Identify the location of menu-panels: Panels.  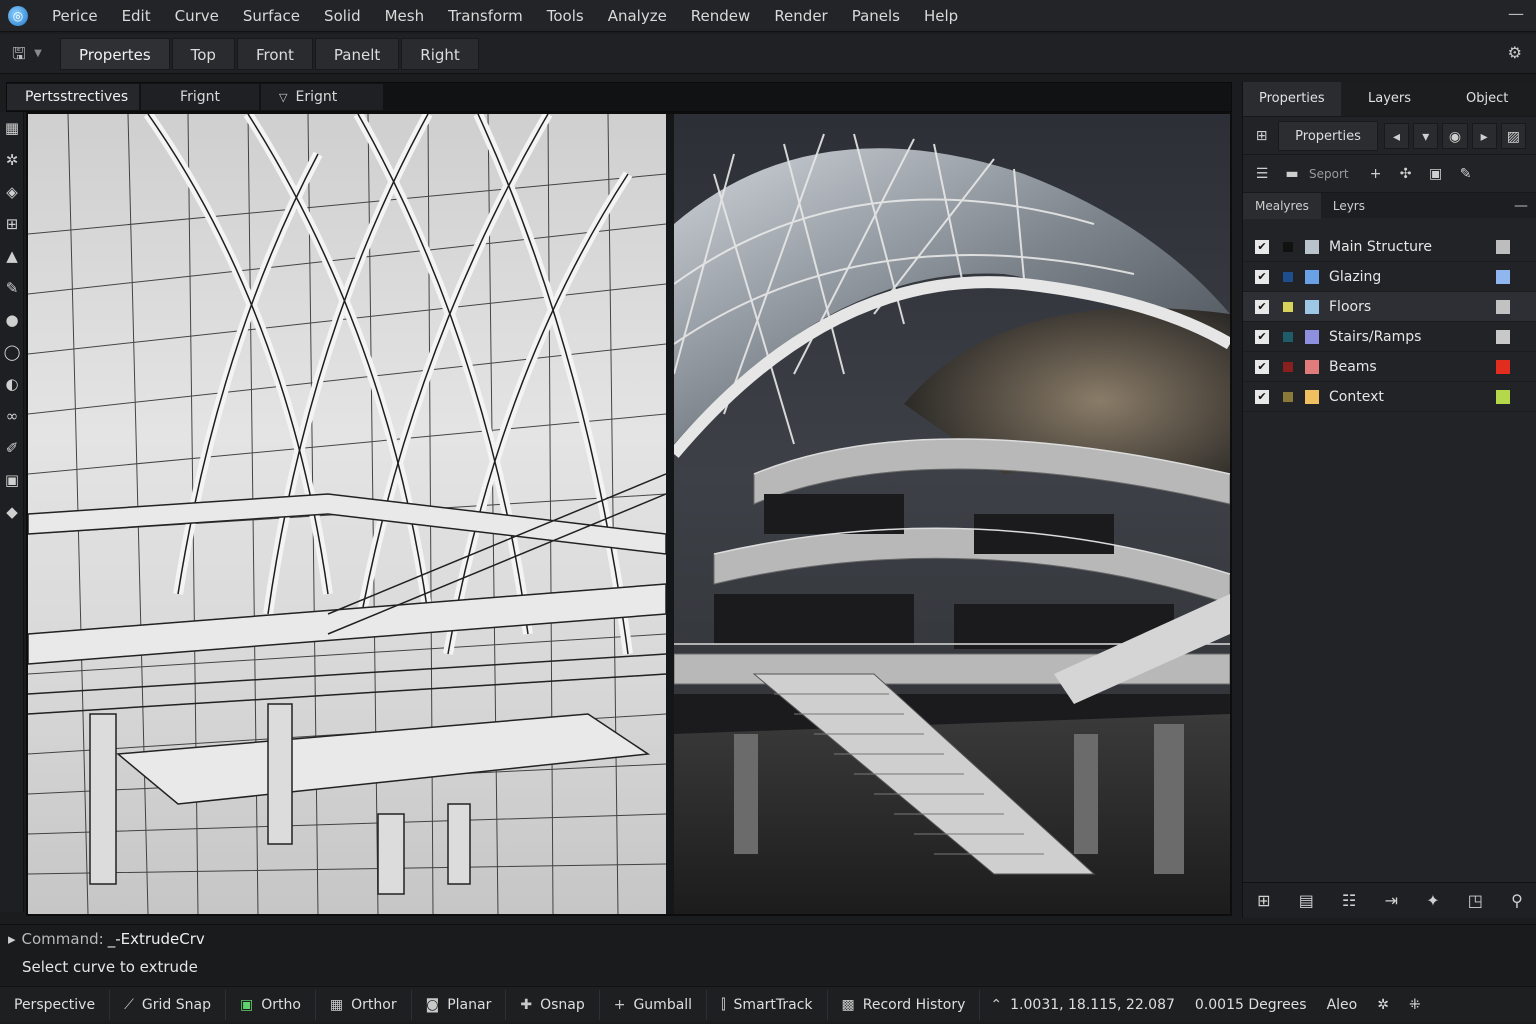
(876, 16).